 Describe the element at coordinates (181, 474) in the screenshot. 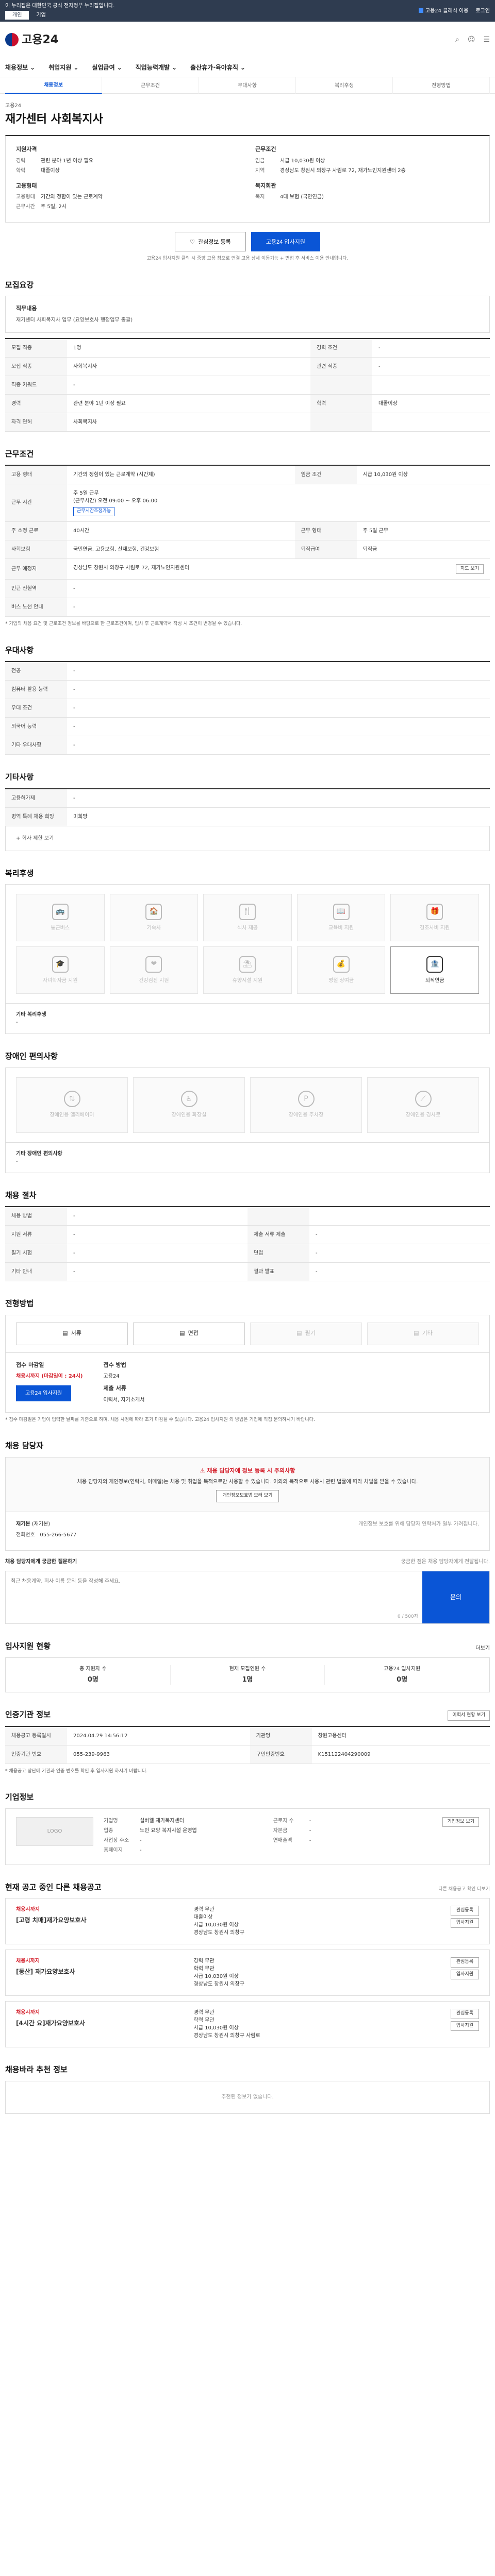

I see `table-value: 기간의 정함이 있는 근로계약 (시간제)` at that location.